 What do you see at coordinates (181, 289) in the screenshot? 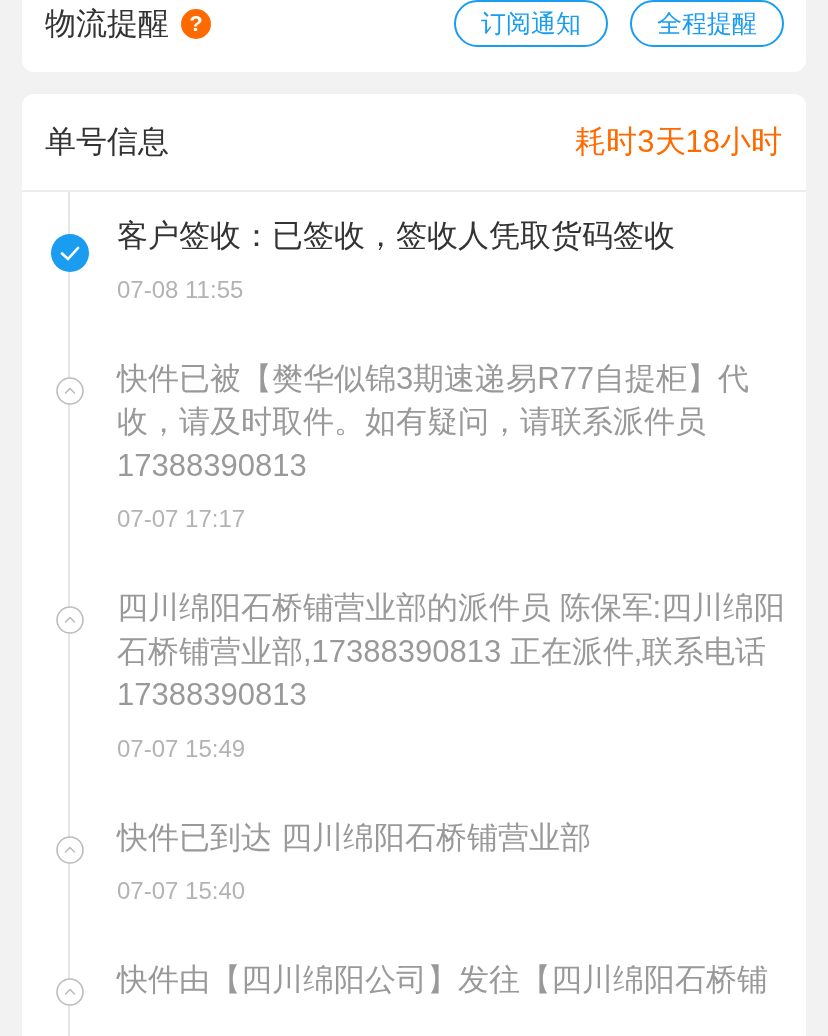
I see `event-time: 07-08 11:55` at bounding box center [181, 289].